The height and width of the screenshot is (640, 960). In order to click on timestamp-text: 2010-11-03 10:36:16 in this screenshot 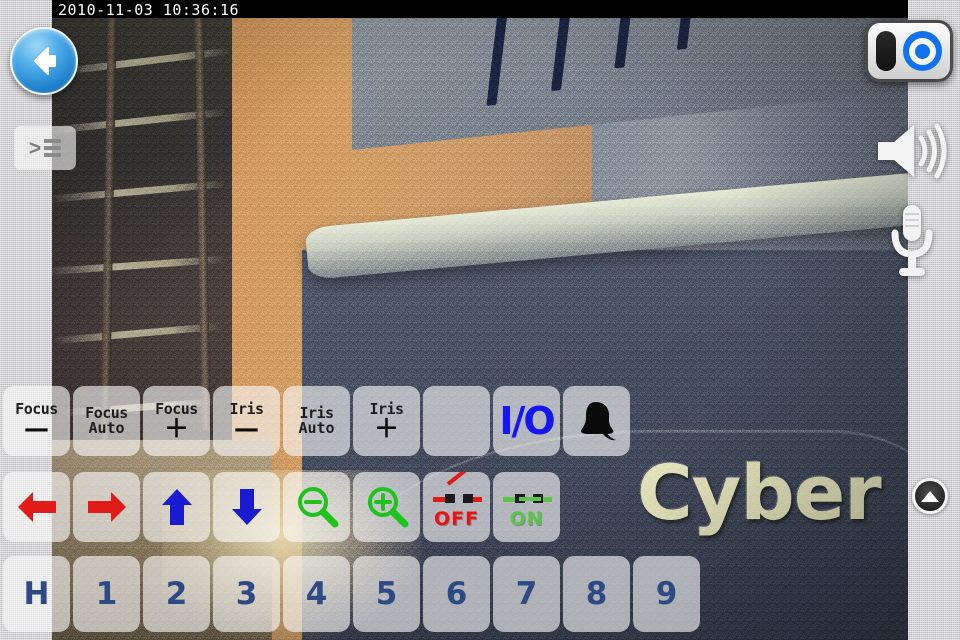, I will do `click(149, 10)`.